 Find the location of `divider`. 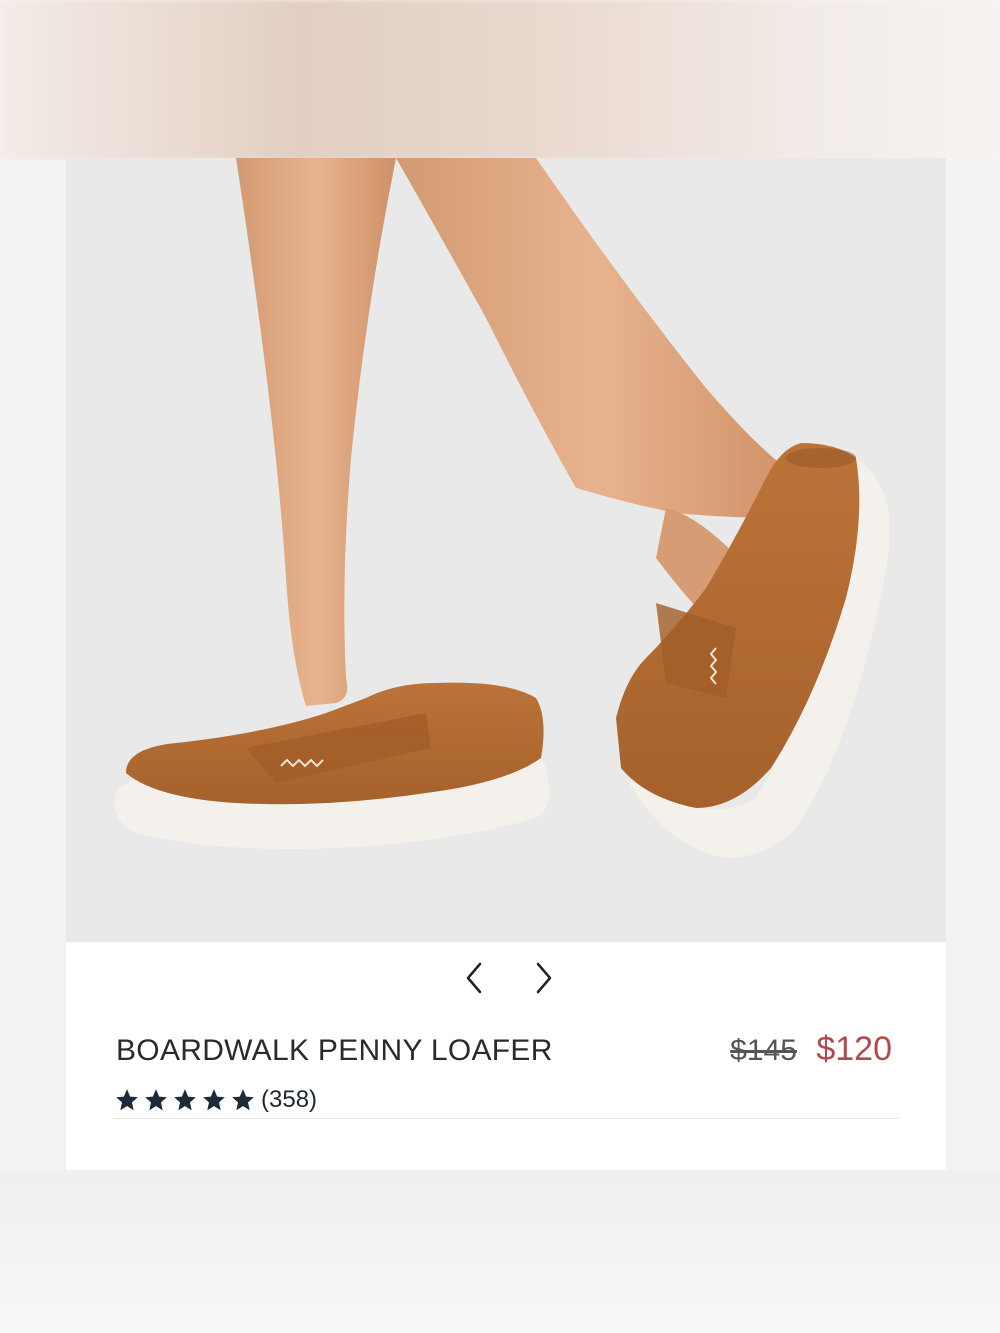

divider is located at coordinates (507, 1118).